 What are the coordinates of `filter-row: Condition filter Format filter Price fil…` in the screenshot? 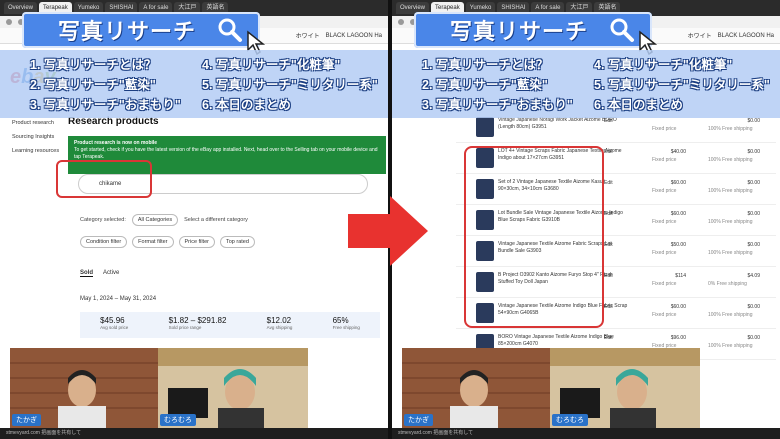 It's located at (167, 242).